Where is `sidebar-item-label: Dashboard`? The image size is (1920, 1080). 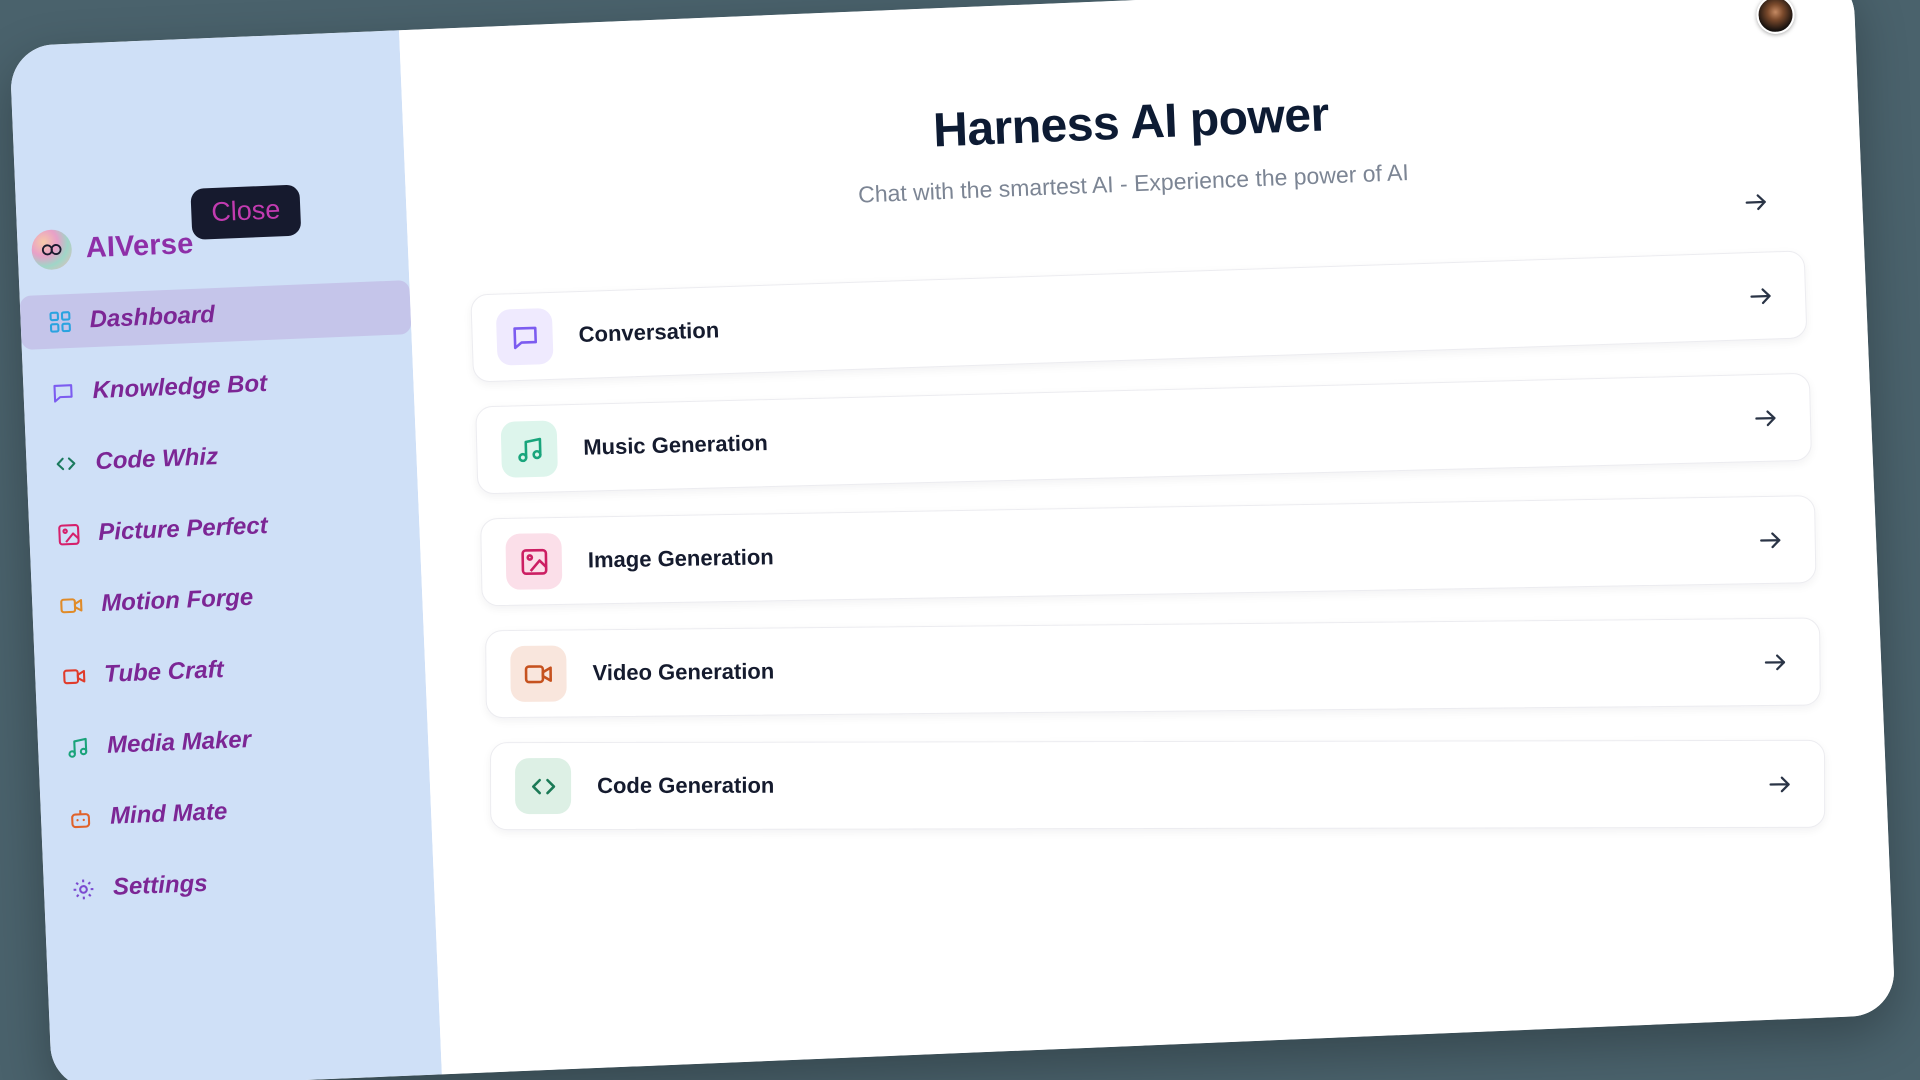 sidebar-item-label: Dashboard is located at coordinates (152, 317).